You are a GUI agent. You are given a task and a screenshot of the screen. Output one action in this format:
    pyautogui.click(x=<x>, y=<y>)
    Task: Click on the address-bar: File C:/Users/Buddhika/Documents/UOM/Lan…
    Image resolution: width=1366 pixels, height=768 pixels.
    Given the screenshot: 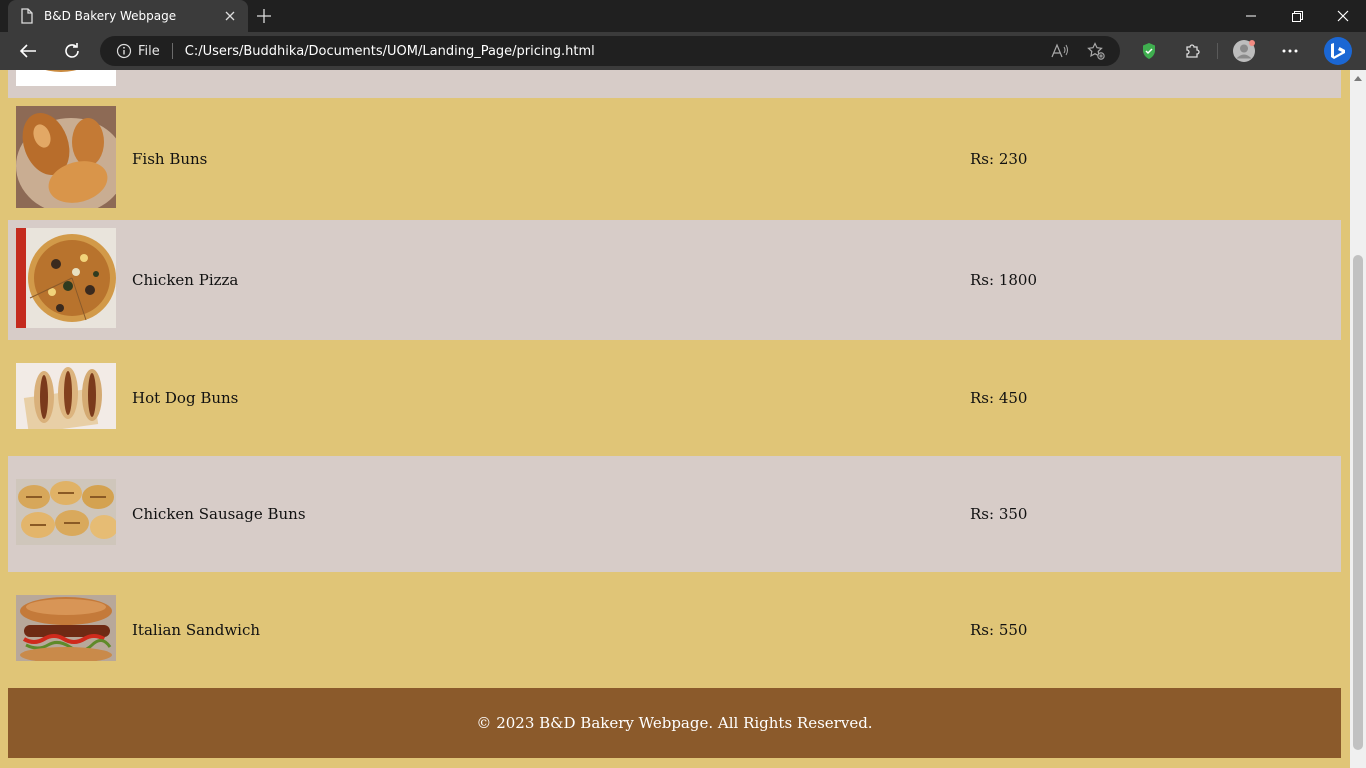 What is the action you would take?
    pyautogui.click(x=610, y=51)
    